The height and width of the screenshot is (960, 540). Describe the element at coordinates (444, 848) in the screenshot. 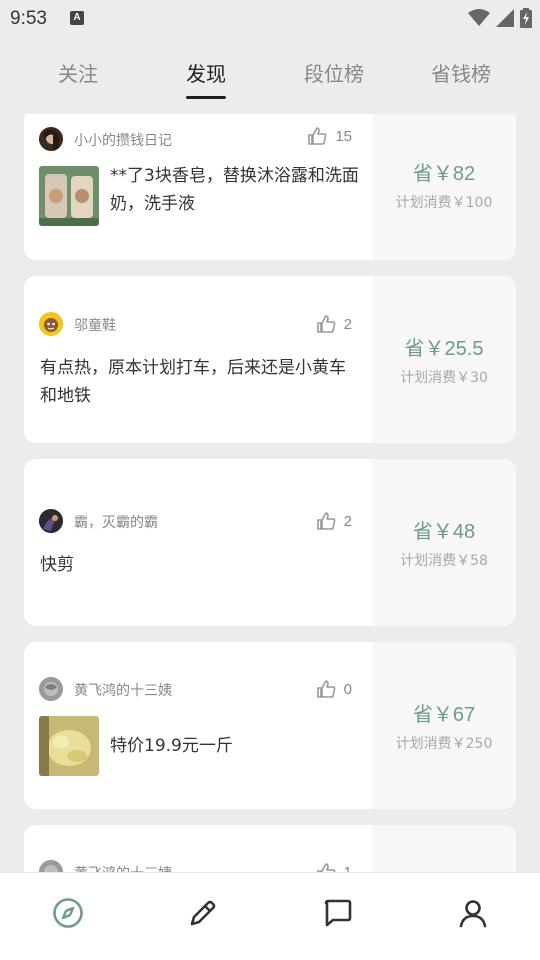

I see `savings-panel` at that location.